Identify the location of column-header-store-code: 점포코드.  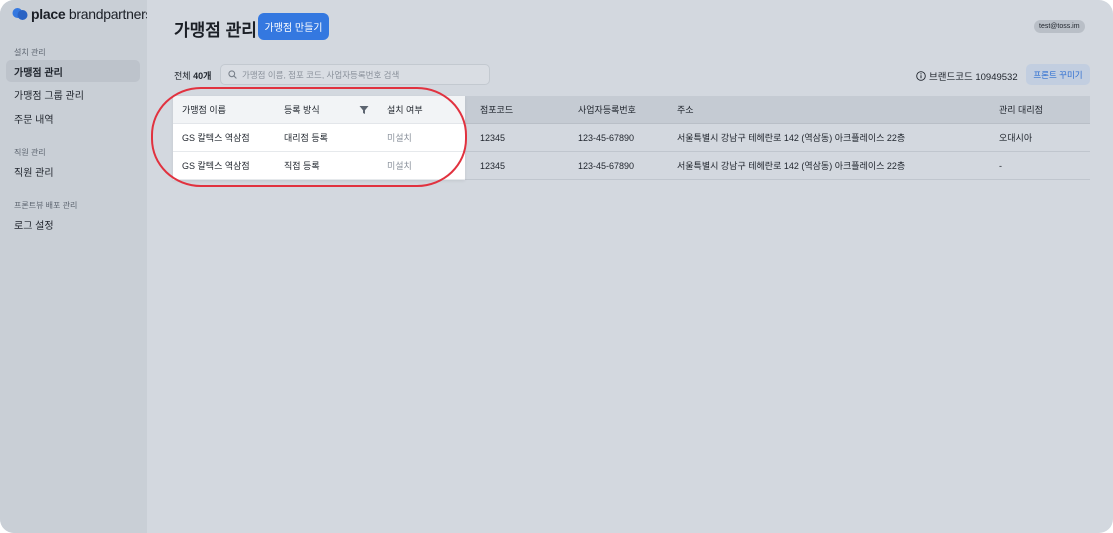
(496, 110).